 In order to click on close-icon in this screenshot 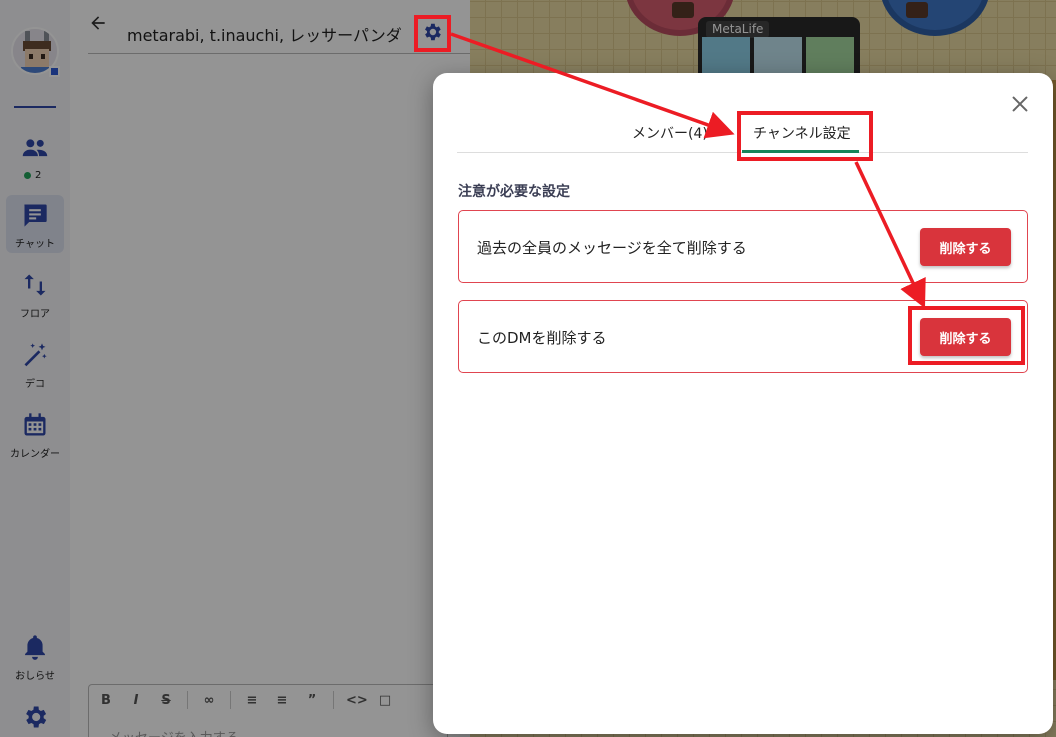, I will do `click(1020, 104)`.